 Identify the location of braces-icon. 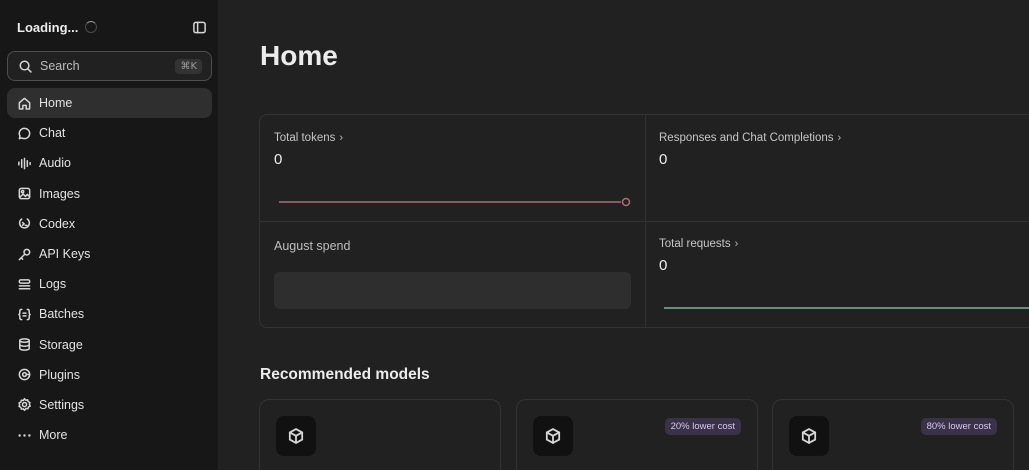
(24, 314).